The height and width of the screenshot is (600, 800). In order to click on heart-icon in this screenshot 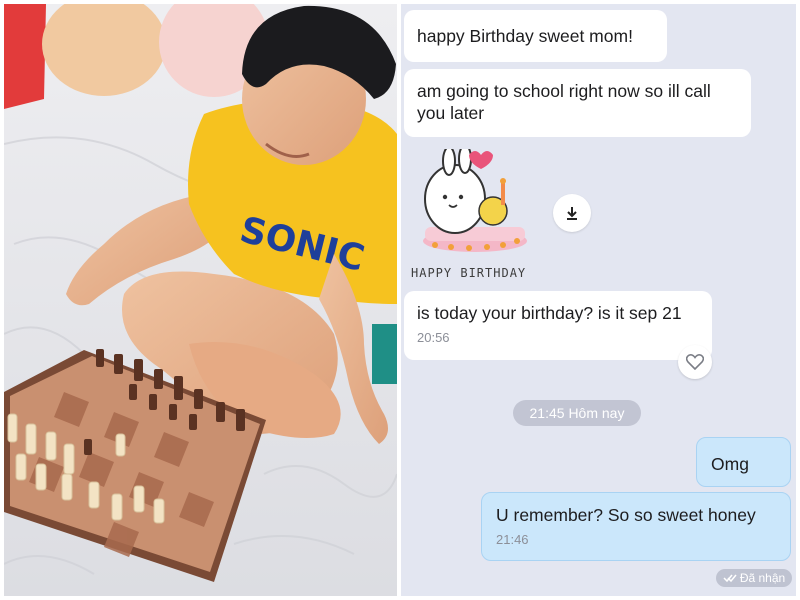, I will do `click(695, 362)`.